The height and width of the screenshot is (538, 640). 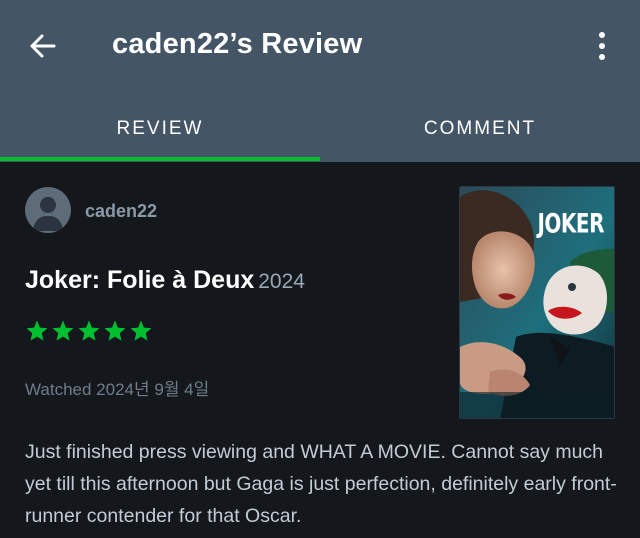 What do you see at coordinates (537, 302) in the screenshot?
I see `movie-poster: JOKER` at bounding box center [537, 302].